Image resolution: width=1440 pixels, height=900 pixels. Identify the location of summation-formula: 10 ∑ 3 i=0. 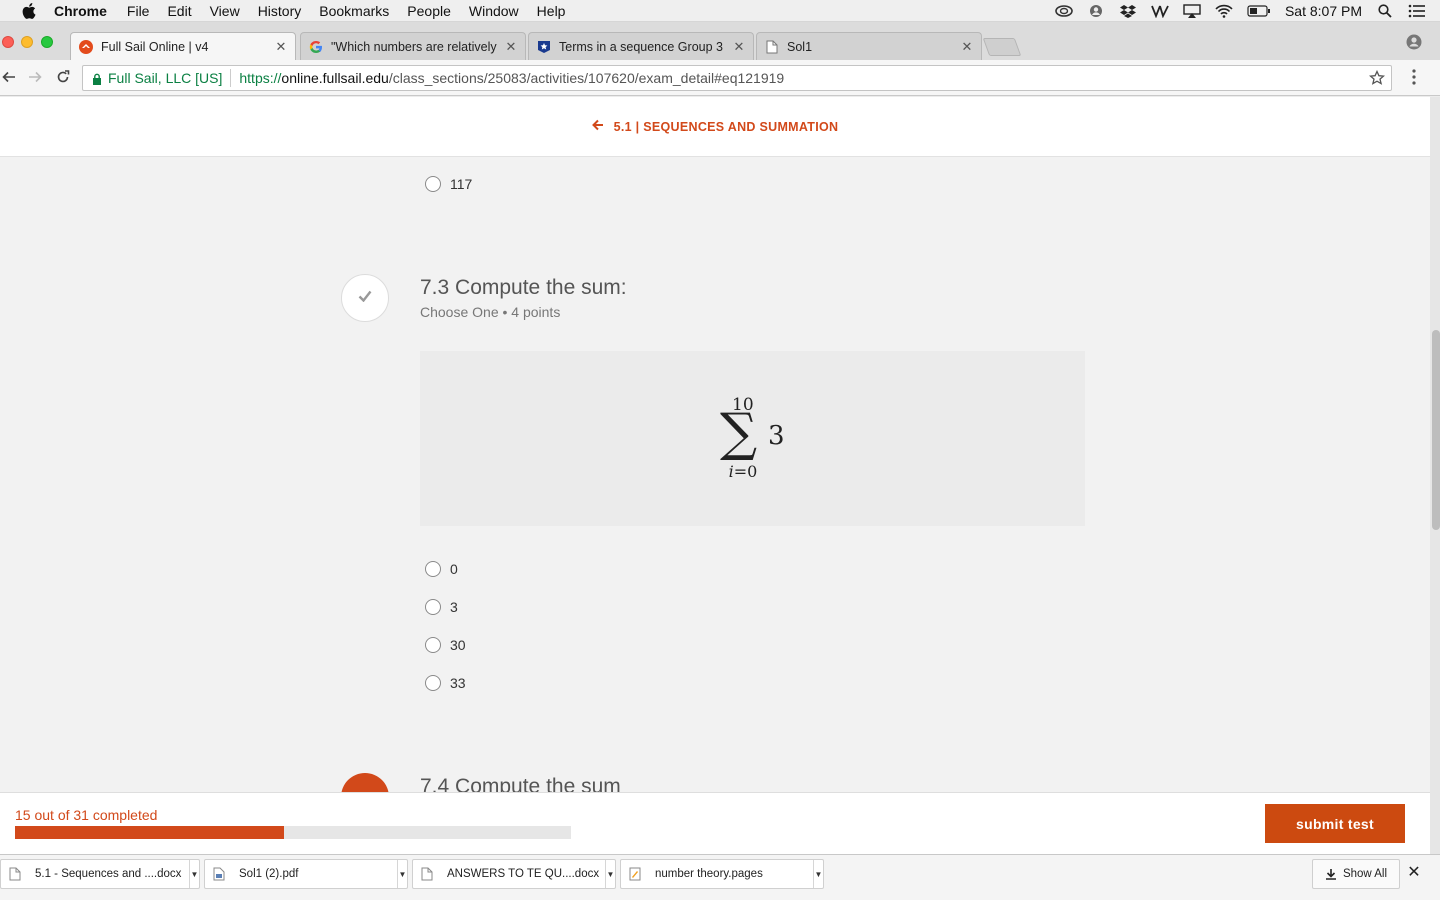
(752, 438).